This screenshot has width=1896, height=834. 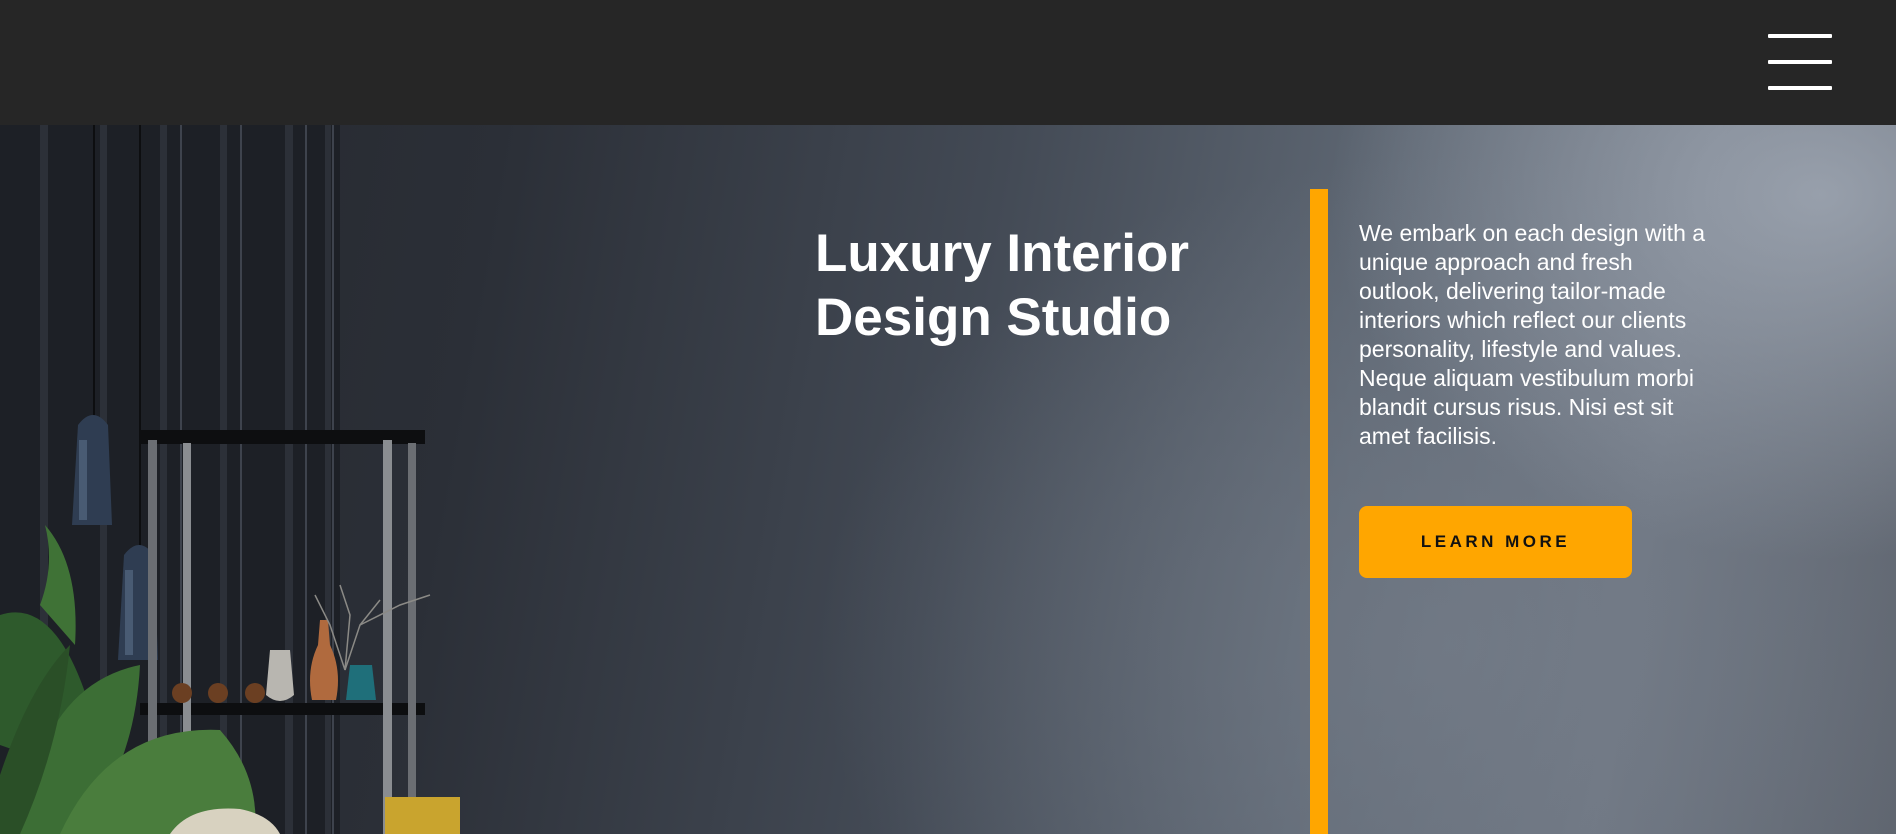 I want to click on hamburger-menu-icon, so click(x=1800, y=63).